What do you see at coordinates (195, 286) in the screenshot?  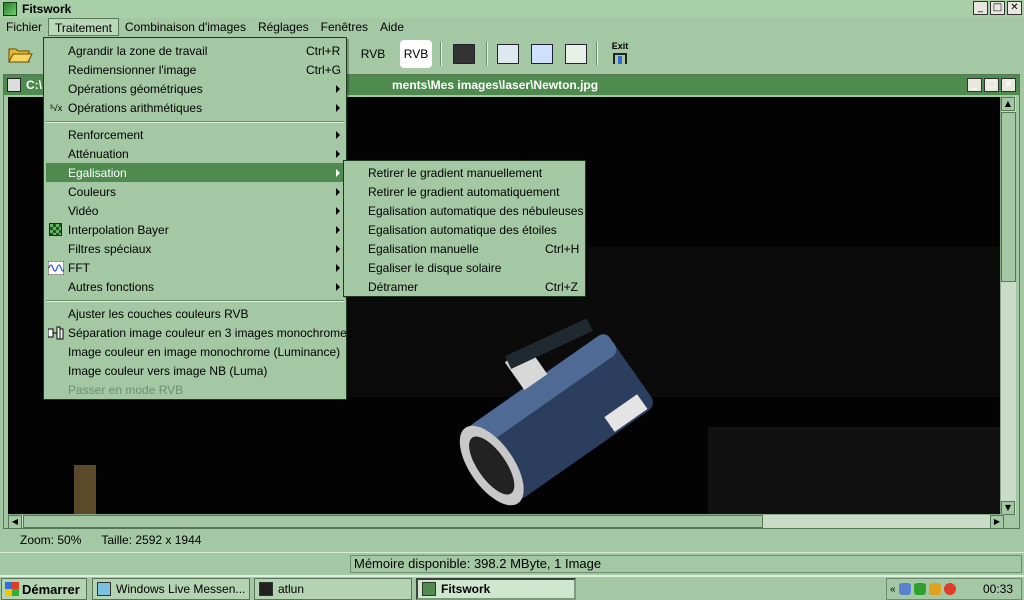 I see `menu-item-autres-fonctions: Autres fonctions` at bounding box center [195, 286].